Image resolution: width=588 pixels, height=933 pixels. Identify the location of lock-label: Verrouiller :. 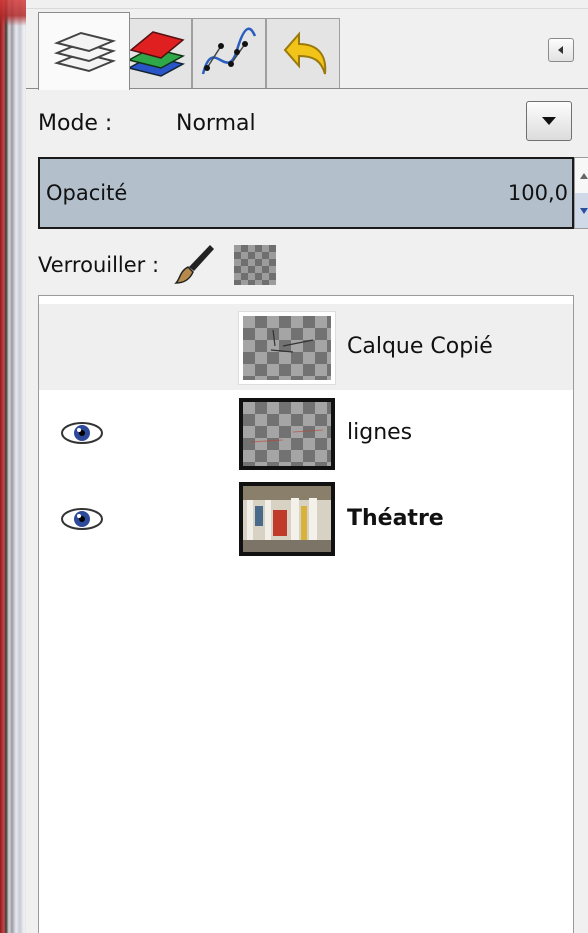
(99, 265).